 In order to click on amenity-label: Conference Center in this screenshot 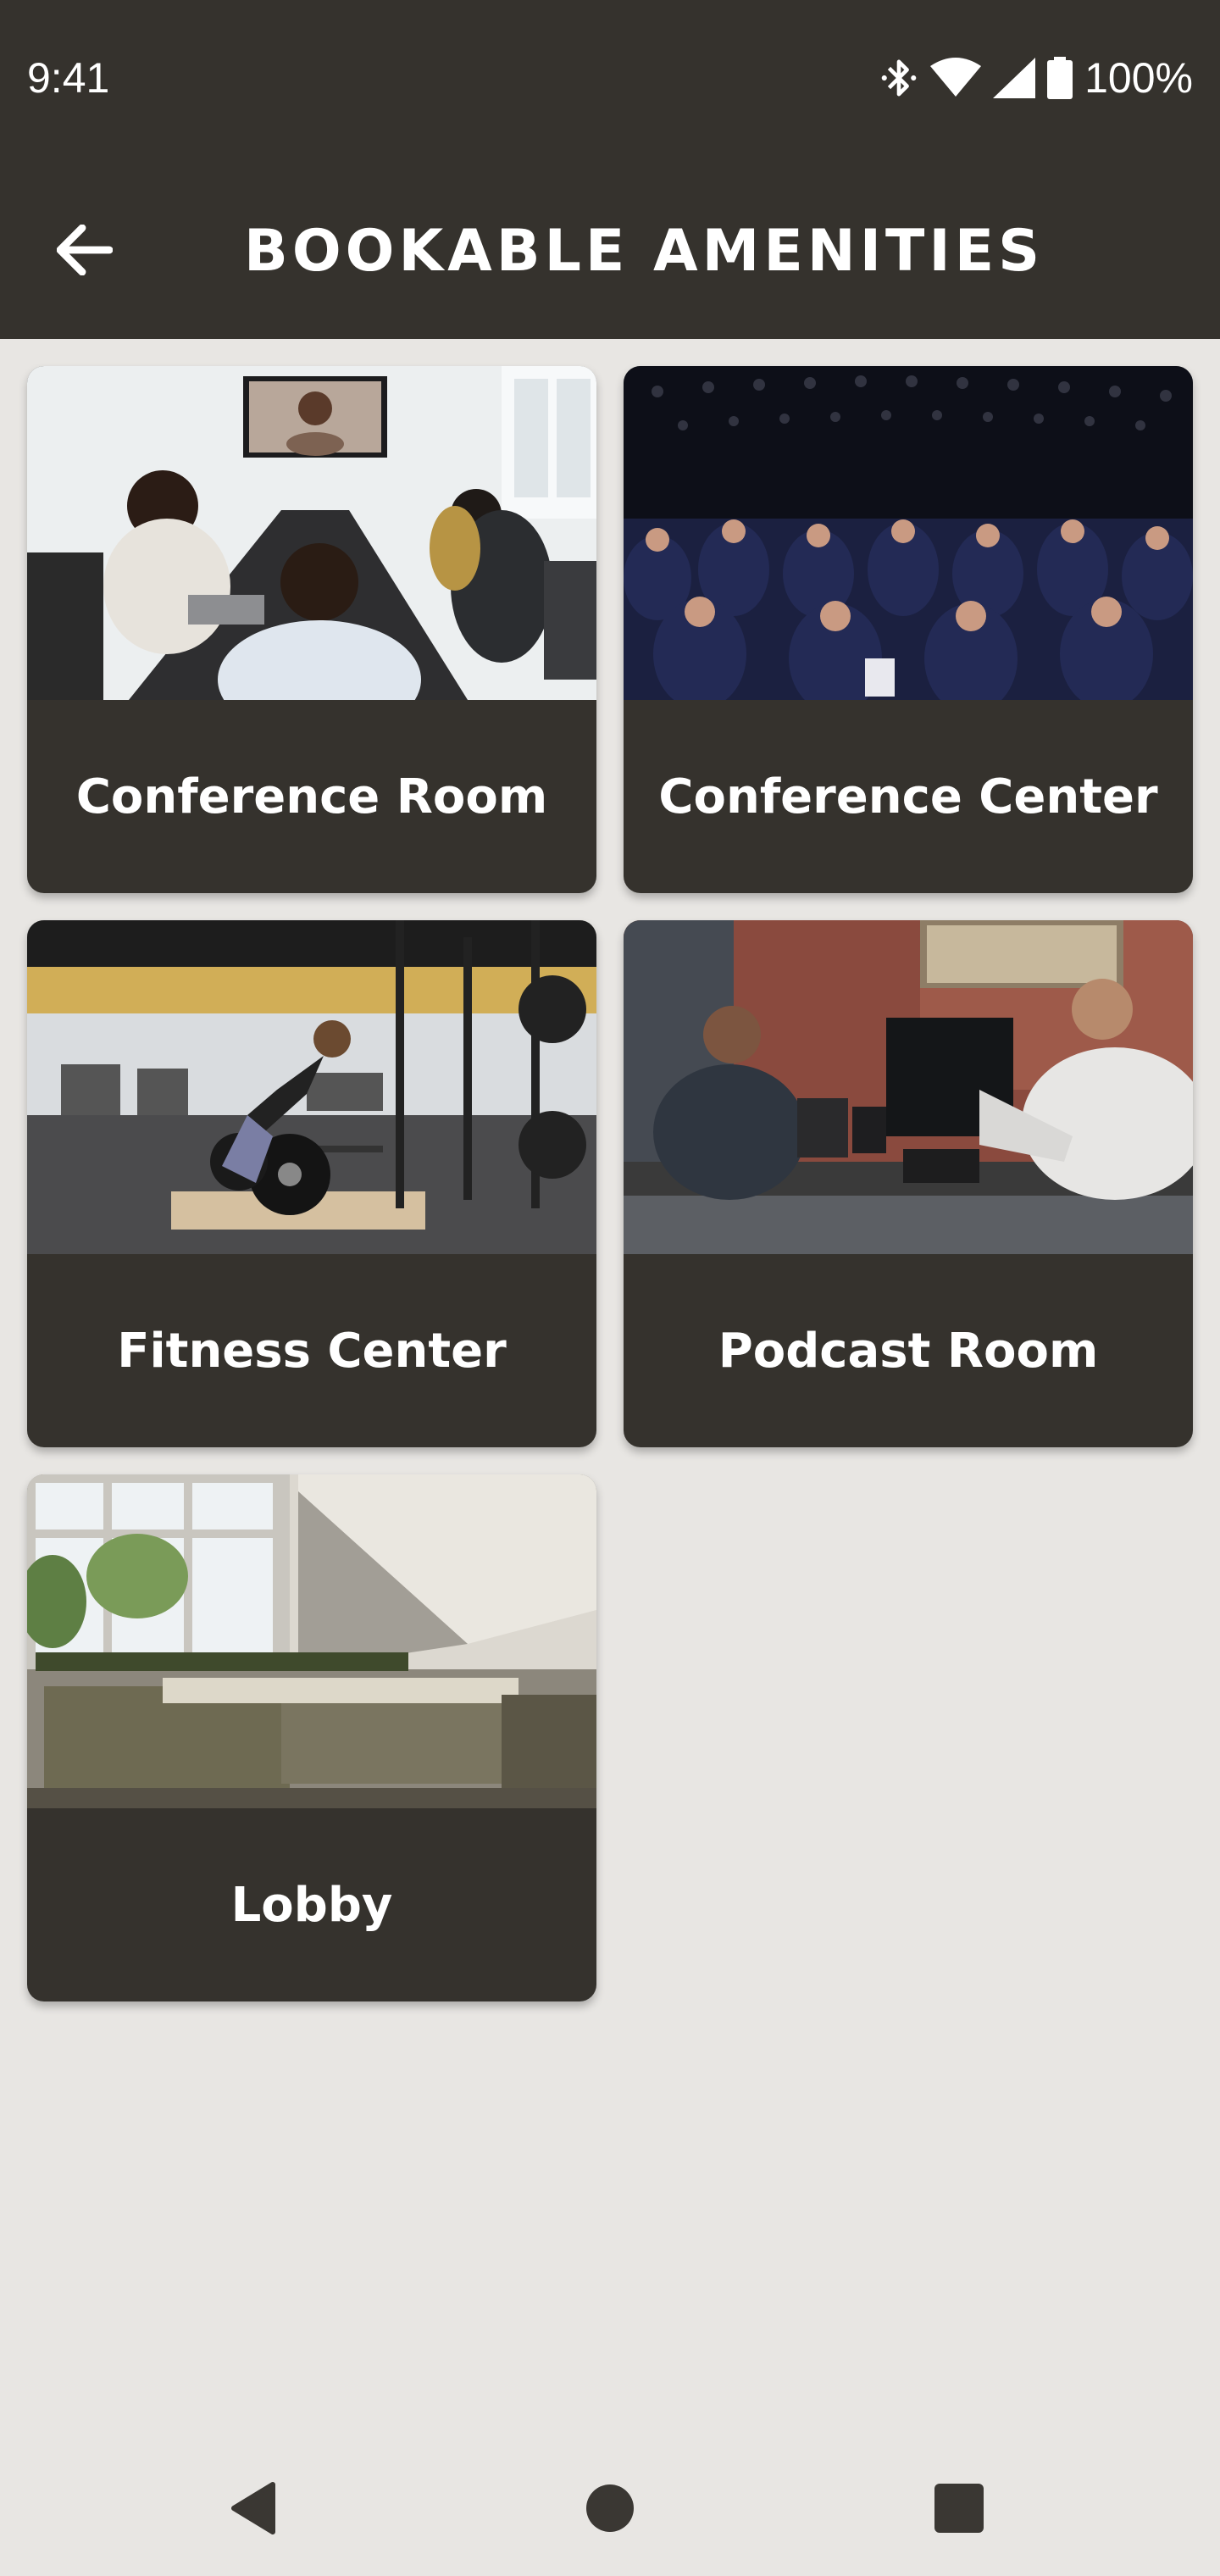, I will do `click(908, 796)`.